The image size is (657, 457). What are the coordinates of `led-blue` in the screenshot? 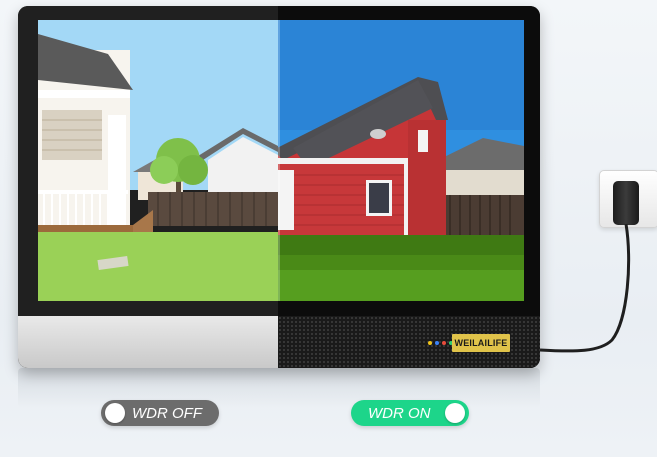 It's located at (437, 343).